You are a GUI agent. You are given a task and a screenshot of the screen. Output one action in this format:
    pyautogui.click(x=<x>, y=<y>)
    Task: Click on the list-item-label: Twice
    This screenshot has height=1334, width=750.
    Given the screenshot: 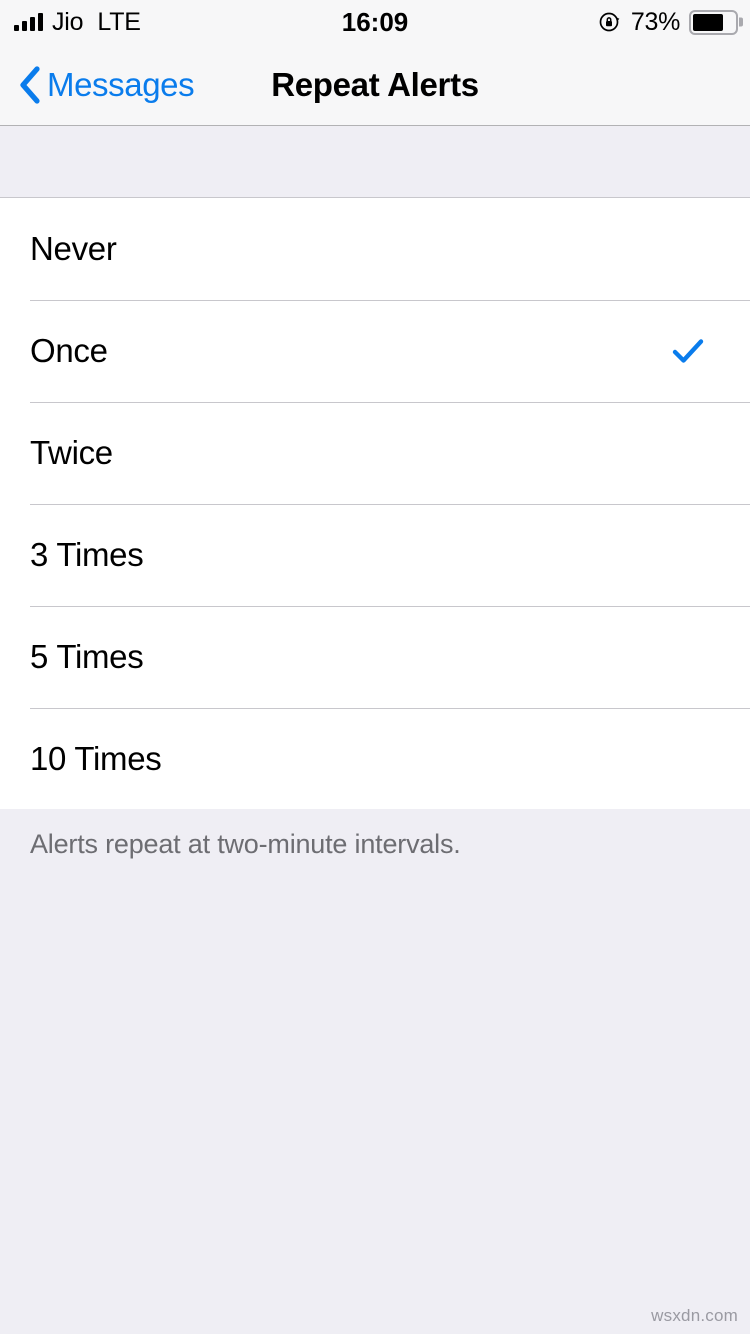 What is the action you would take?
    pyautogui.click(x=71, y=452)
    